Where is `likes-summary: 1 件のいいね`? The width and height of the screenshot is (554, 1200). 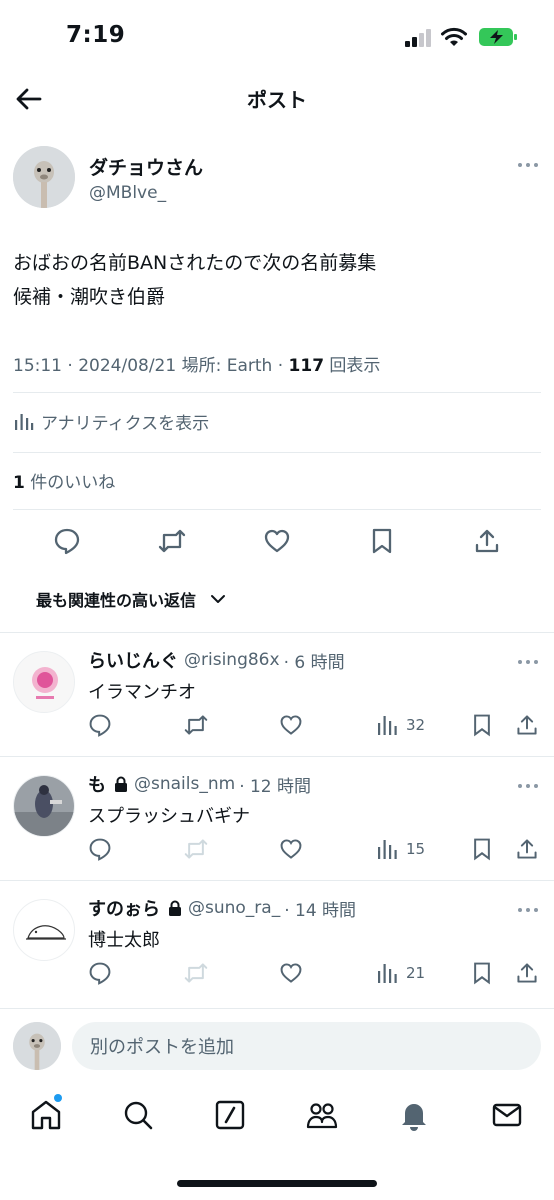
likes-summary: 1 件のいいね is located at coordinates (64, 480).